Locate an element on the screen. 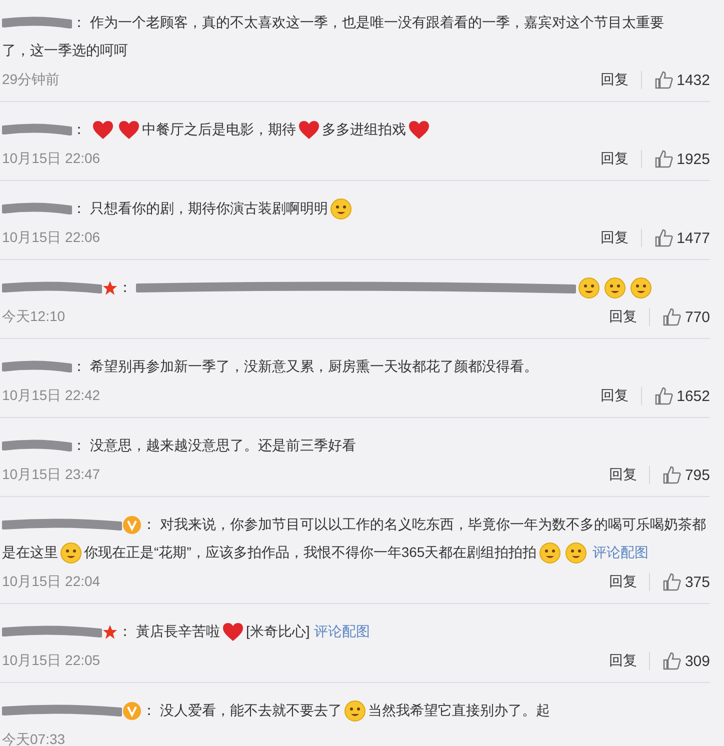 This screenshot has width=724, height=746. comment-text: 中餐厅之后是电影，期待 is located at coordinates (219, 129).